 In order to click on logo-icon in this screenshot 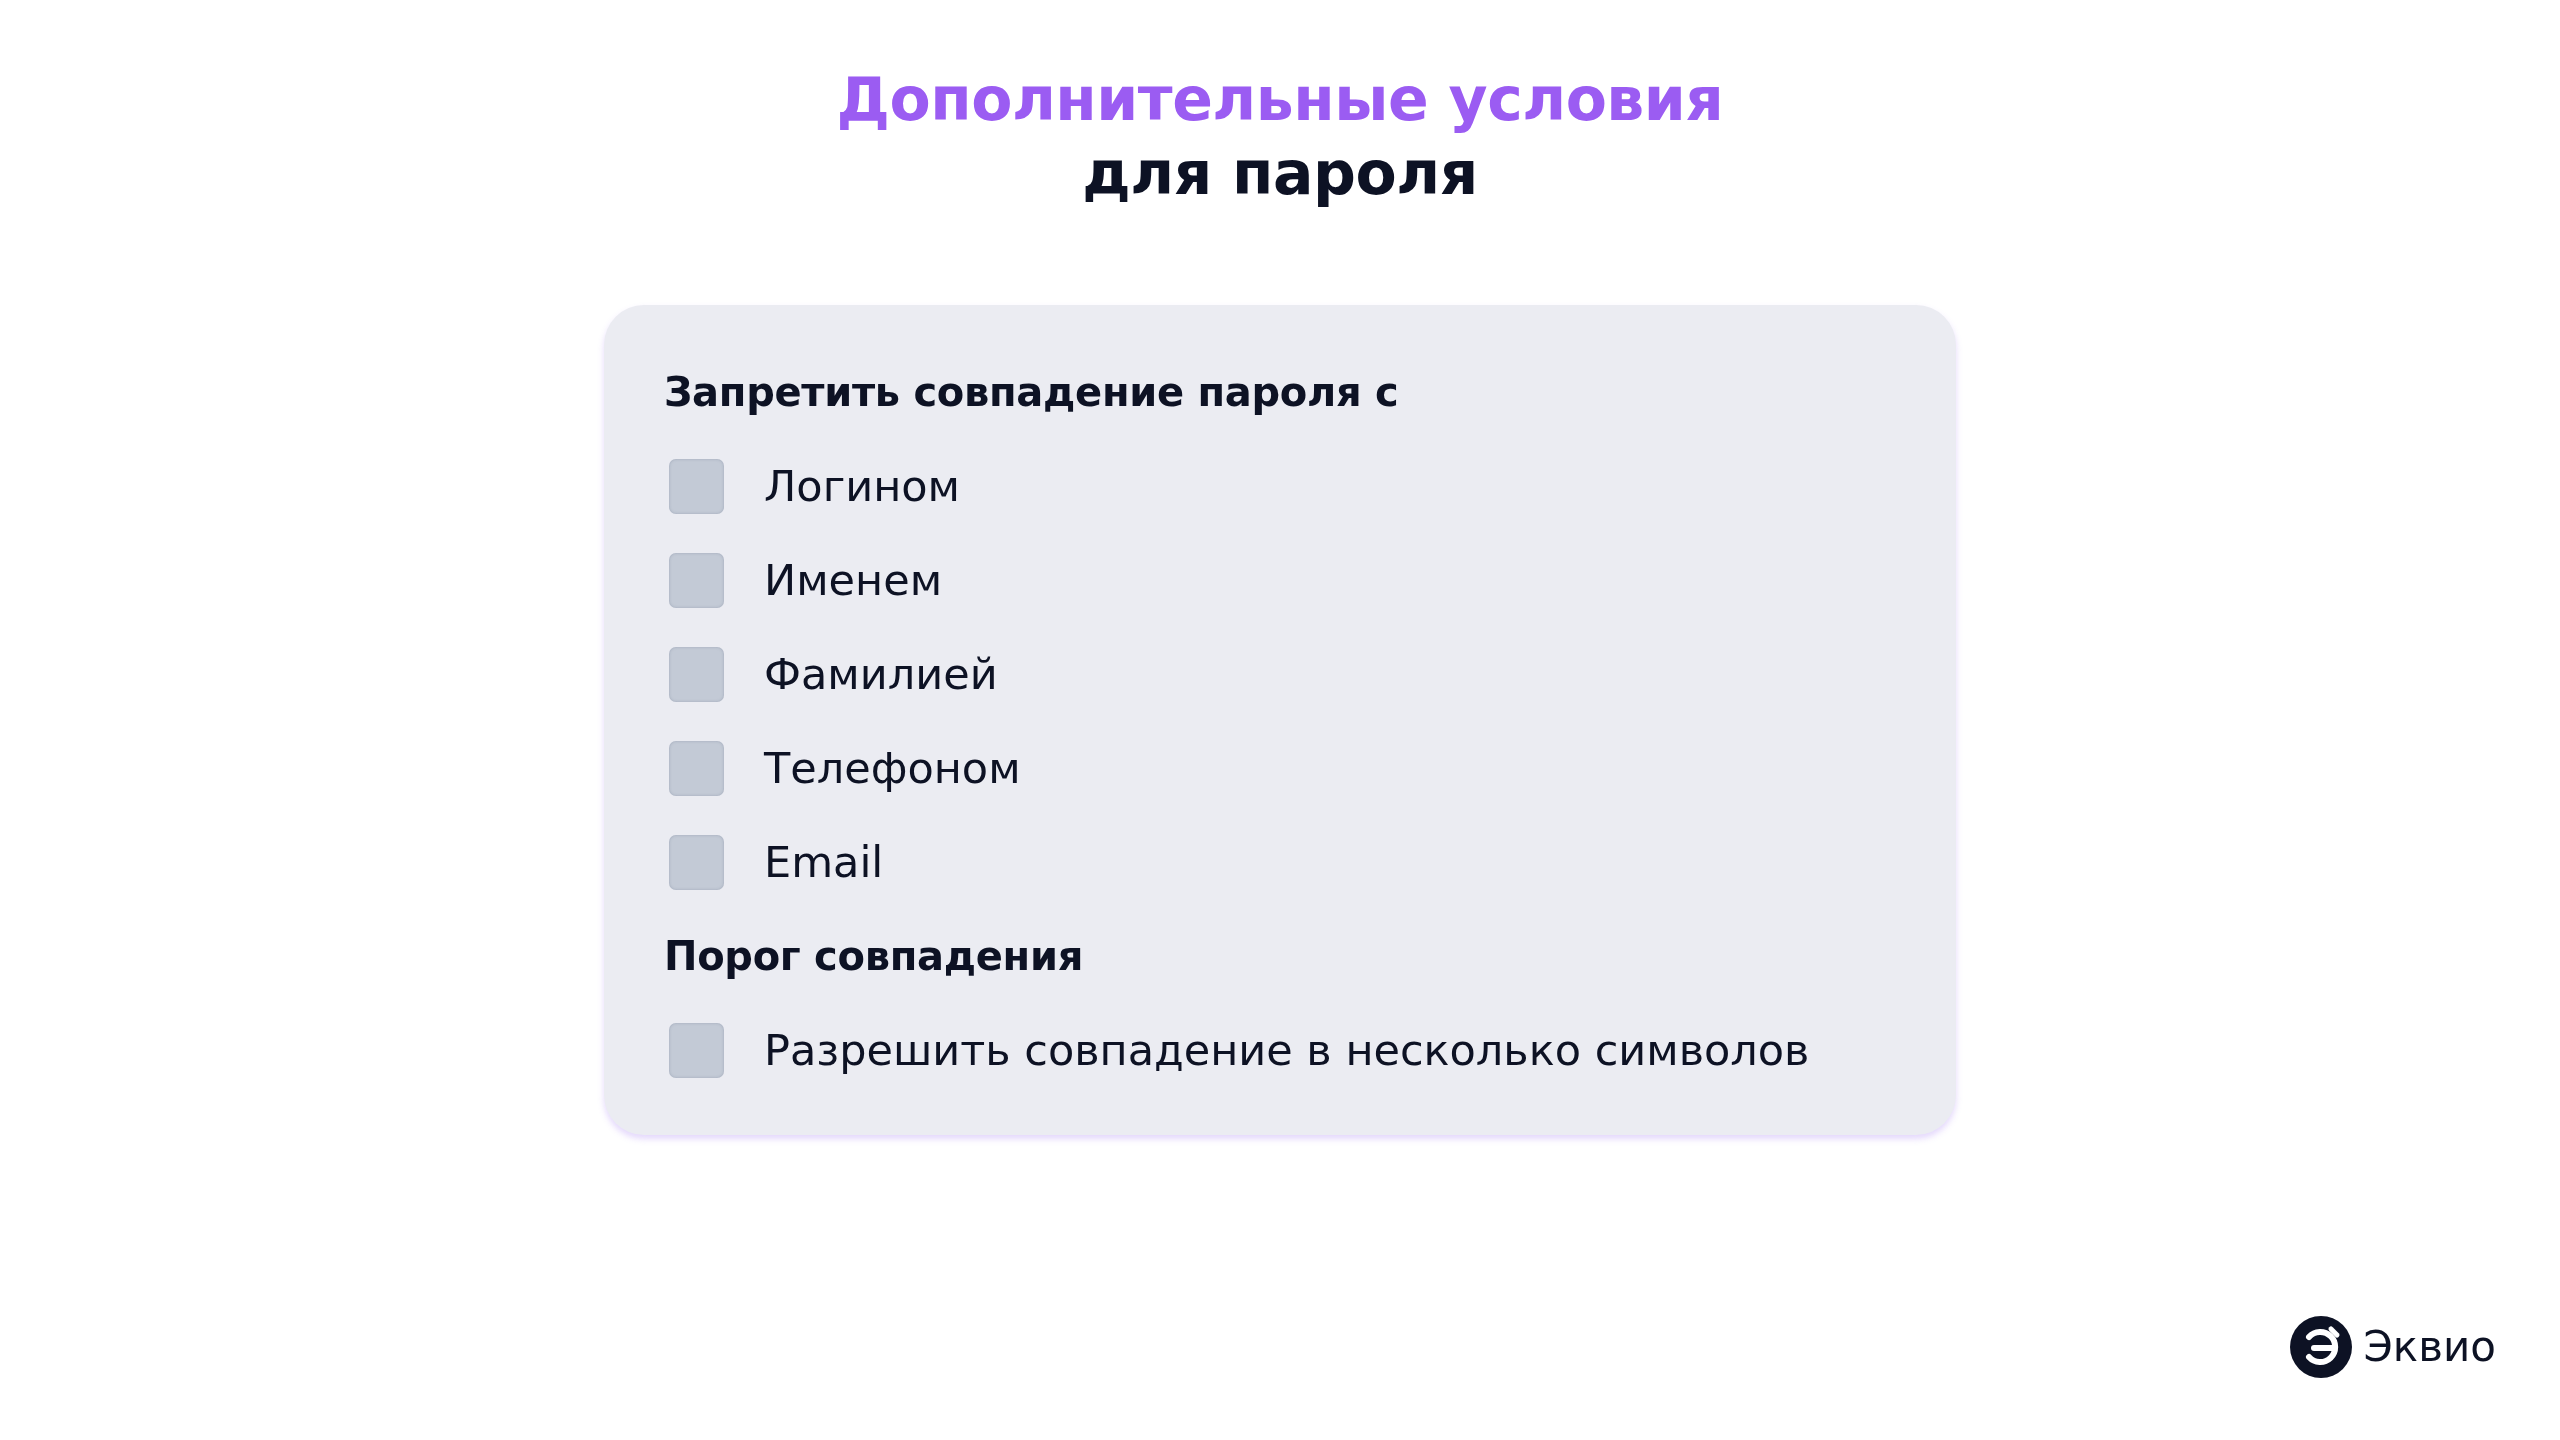, I will do `click(2320, 1347)`.